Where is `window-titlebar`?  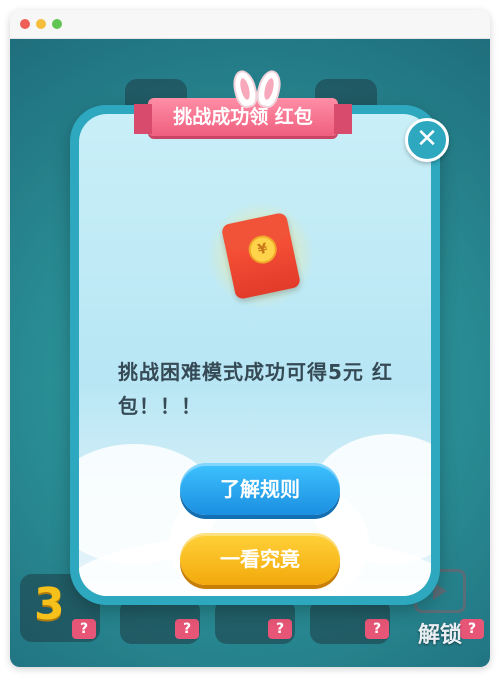 window-titlebar is located at coordinates (250, 24).